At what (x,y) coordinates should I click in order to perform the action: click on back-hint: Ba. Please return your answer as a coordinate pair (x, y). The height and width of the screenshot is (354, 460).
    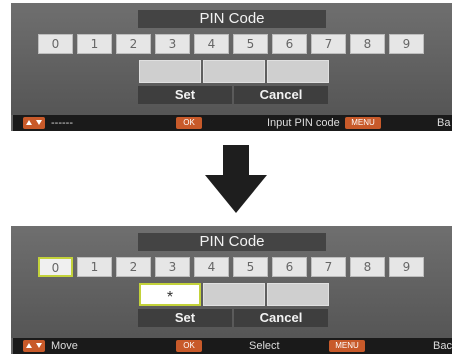
    Looking at the image, I should click on (444, 123).